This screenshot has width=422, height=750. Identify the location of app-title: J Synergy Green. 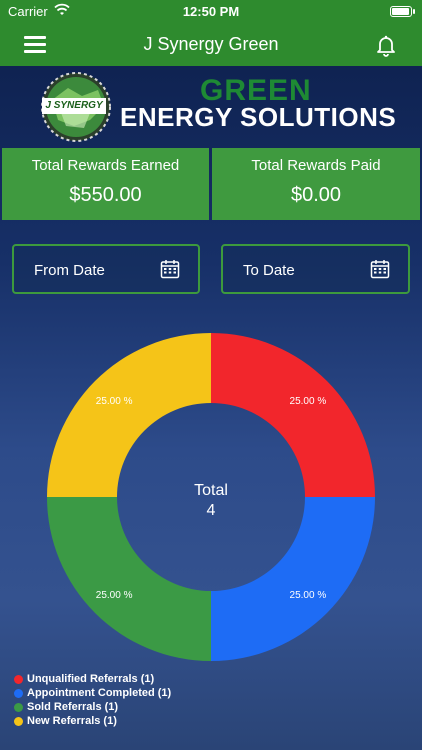
(211, 44).